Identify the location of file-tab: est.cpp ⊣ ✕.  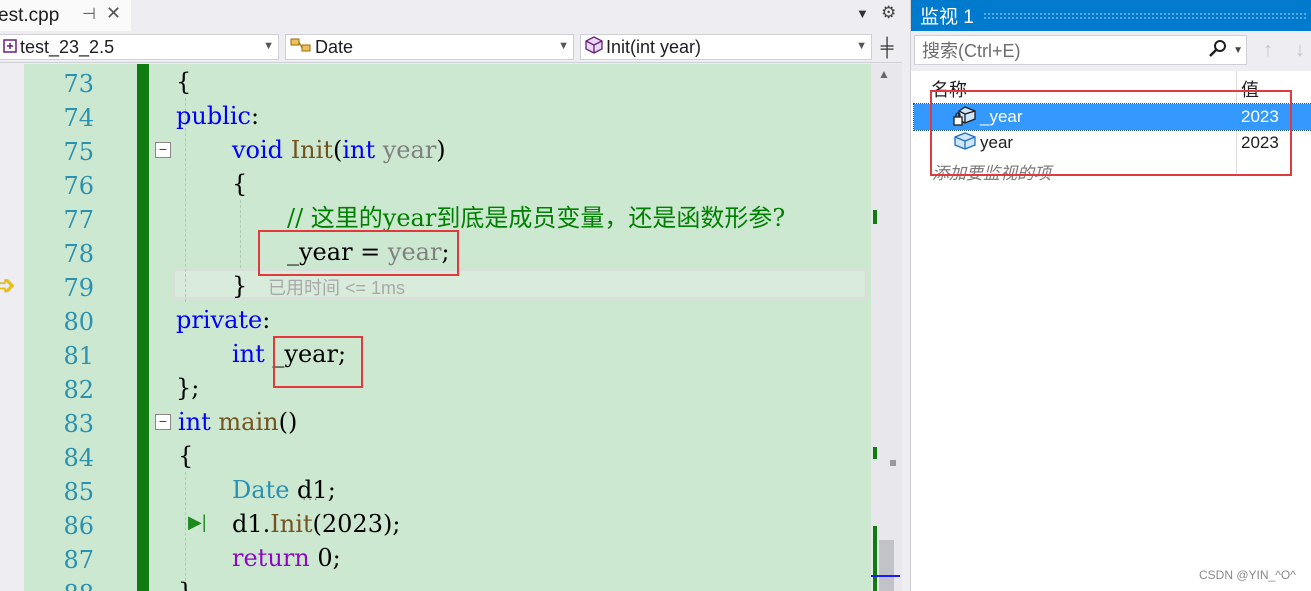
(65, 15).